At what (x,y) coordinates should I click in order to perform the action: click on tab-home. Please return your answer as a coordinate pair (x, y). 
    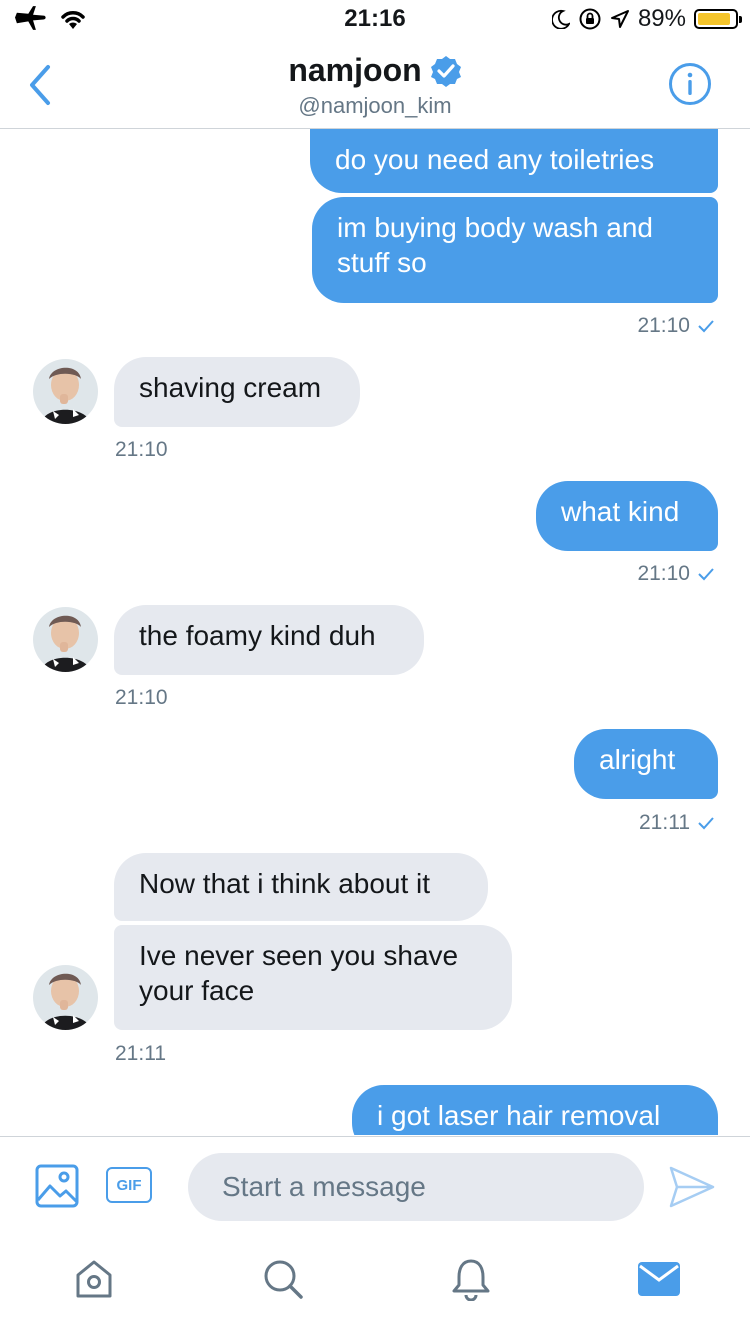
    Looking at the image, I should click on (94, 1279).